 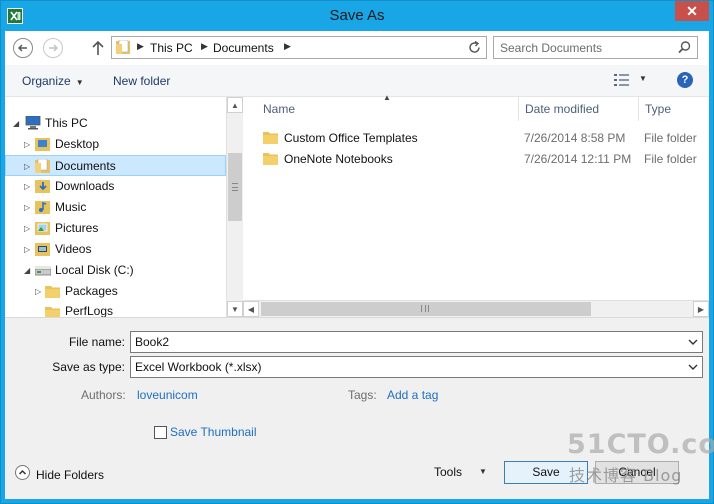 I want to click on tree-item-pictures: ▷ Pictures, so click(x=115, y=228).